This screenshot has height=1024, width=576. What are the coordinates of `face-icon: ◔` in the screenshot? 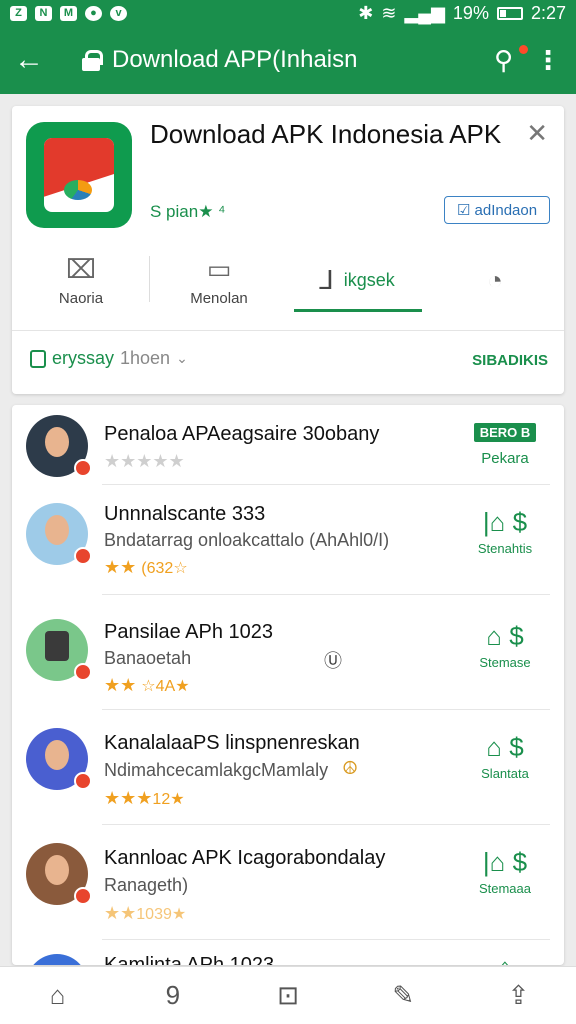 It's located at (495, 280).